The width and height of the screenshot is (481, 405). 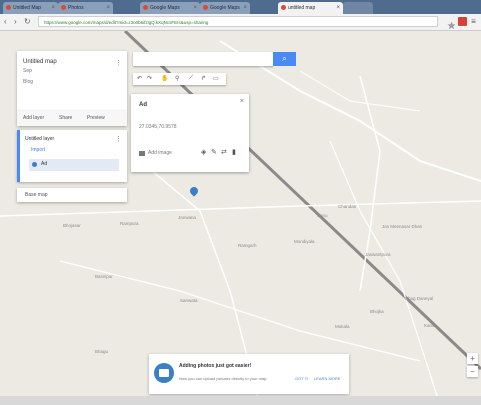 What do you see at coordinates (142, 153) in the screenshot?
I see `camera-icon` at bounding box center [142, 153].